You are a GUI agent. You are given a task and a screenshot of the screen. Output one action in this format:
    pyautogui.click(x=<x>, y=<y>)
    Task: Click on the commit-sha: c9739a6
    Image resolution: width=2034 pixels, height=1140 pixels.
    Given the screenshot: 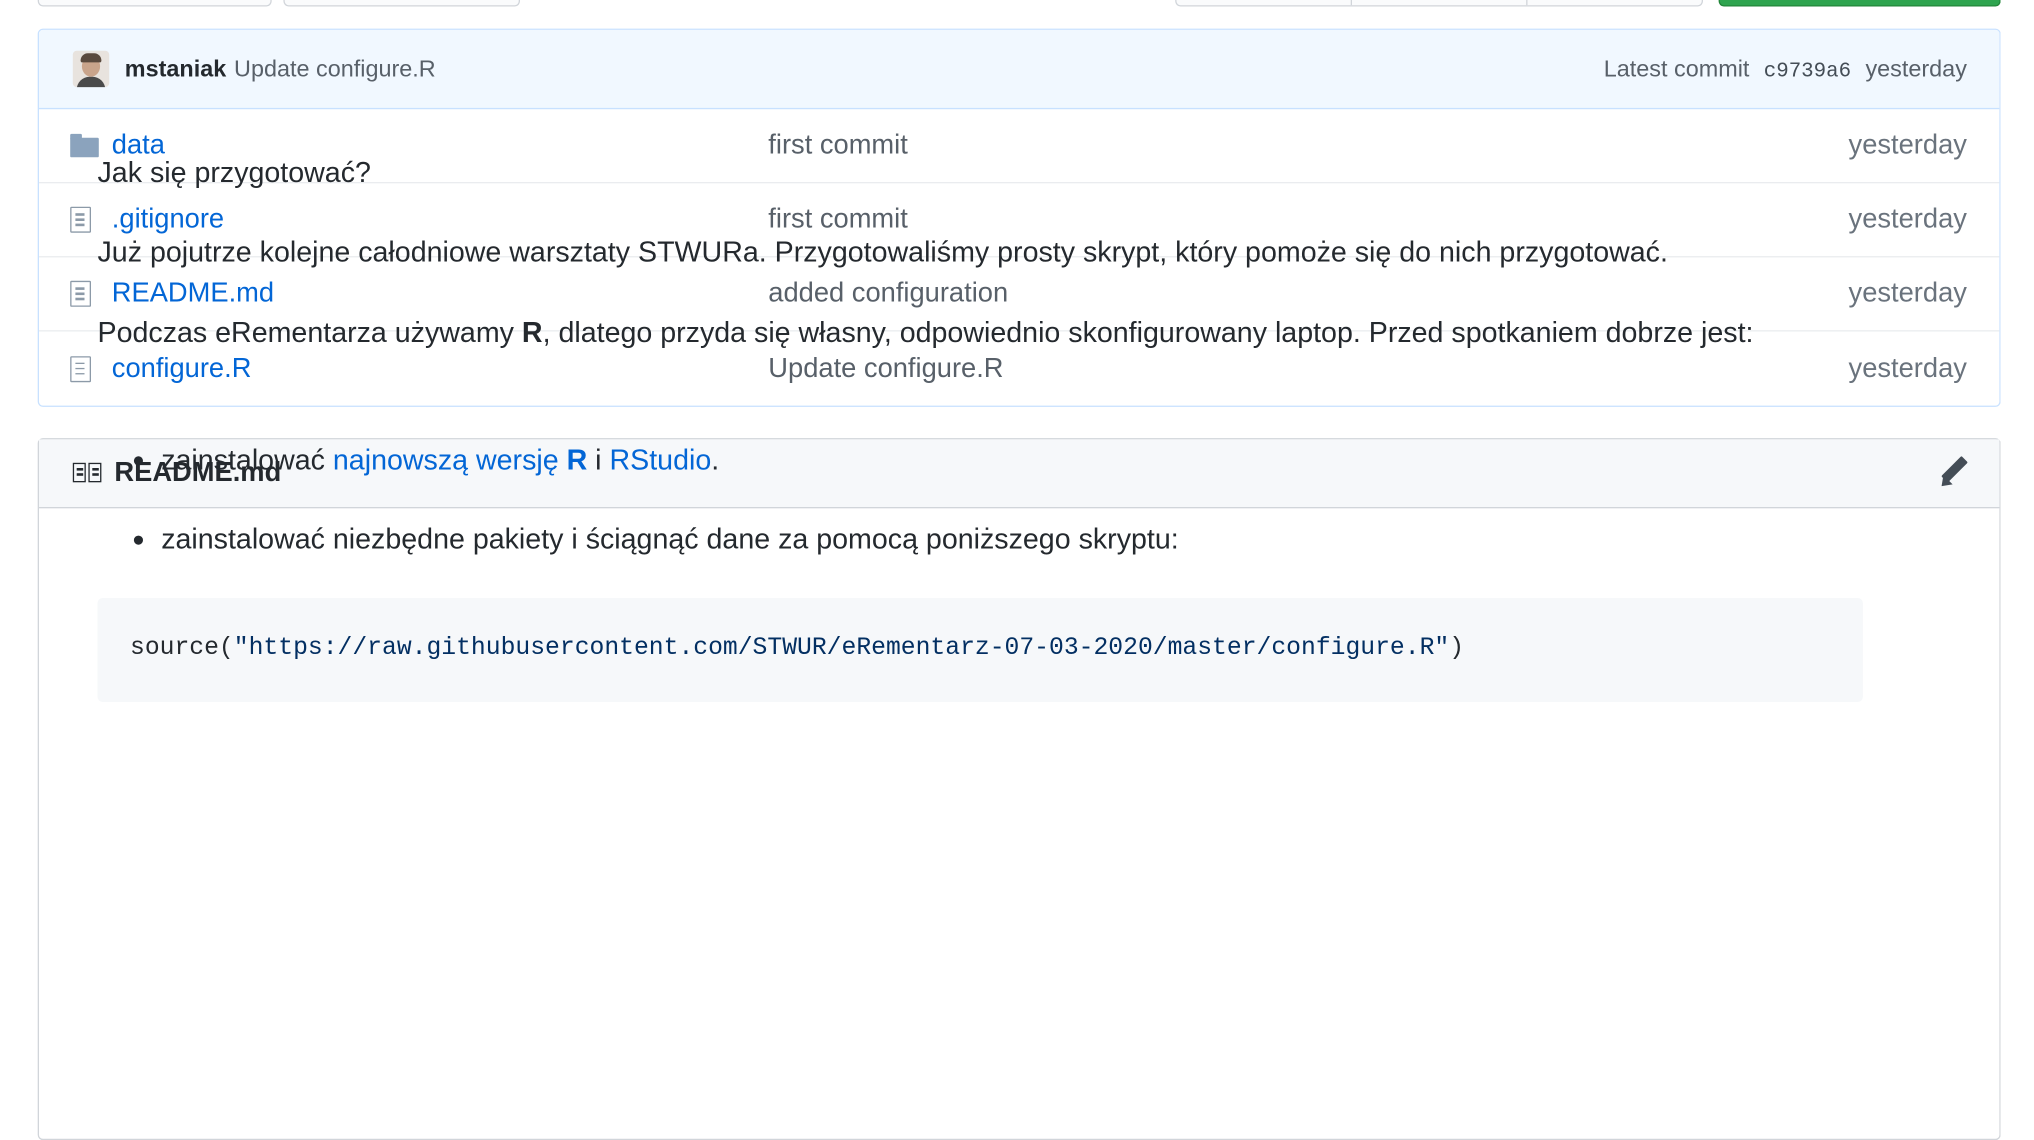 What is the action you would take?
    pyautogui.click(x=1807, y=70)
    